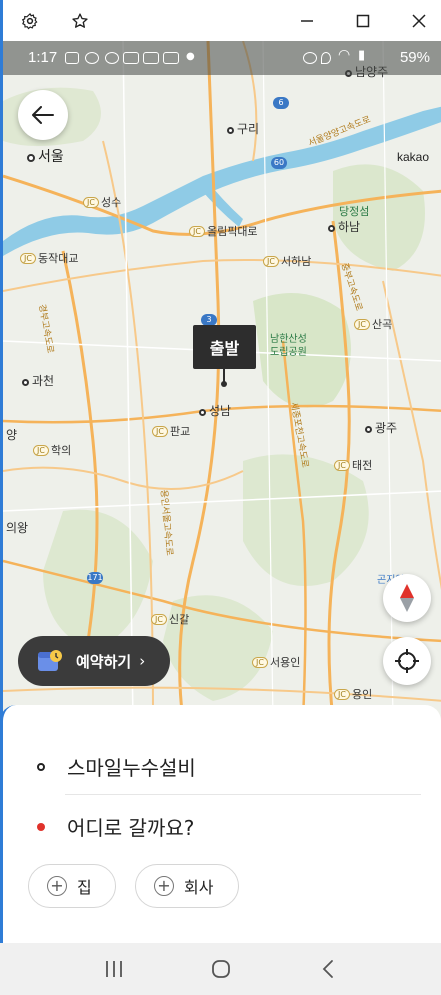 The height and width of the screenshot is (995, 441). What do you see at coordinates (344, 55) in the screenshot?
I see `wifi-icon: ◠` at bounding box center [344, 55].